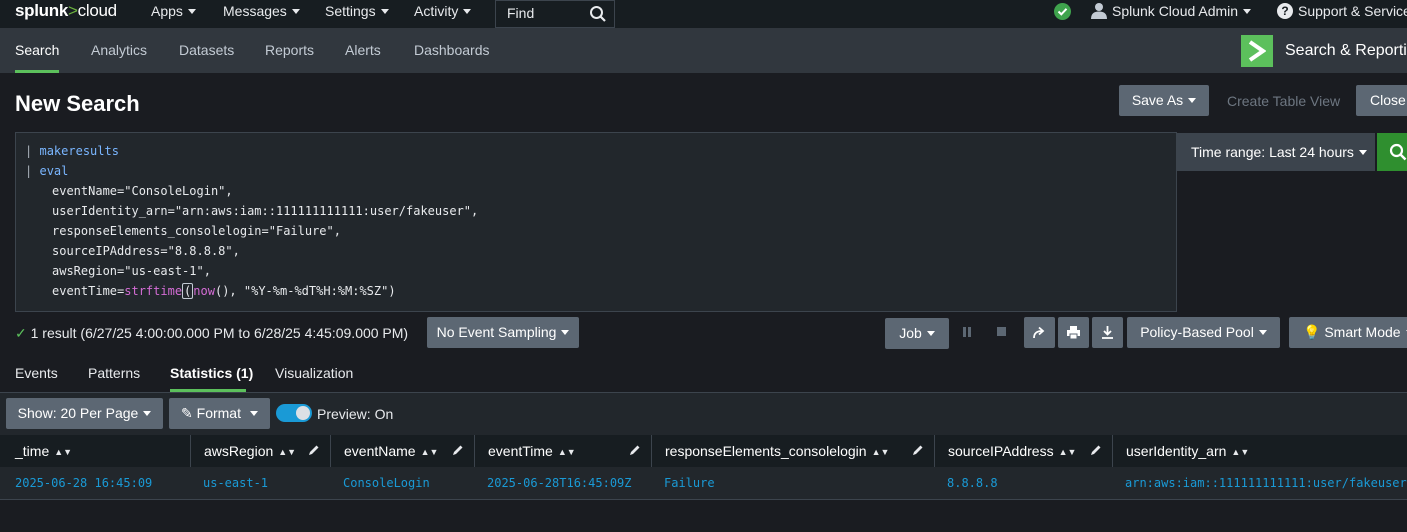 Image resolution: width=1407 pixels, height=532 pixels. What do you see at coordinates (84, 413) in the screenshot?
I see `per-page-dropdown: Show: 20 Per Page` at bounding box center [84, 413].